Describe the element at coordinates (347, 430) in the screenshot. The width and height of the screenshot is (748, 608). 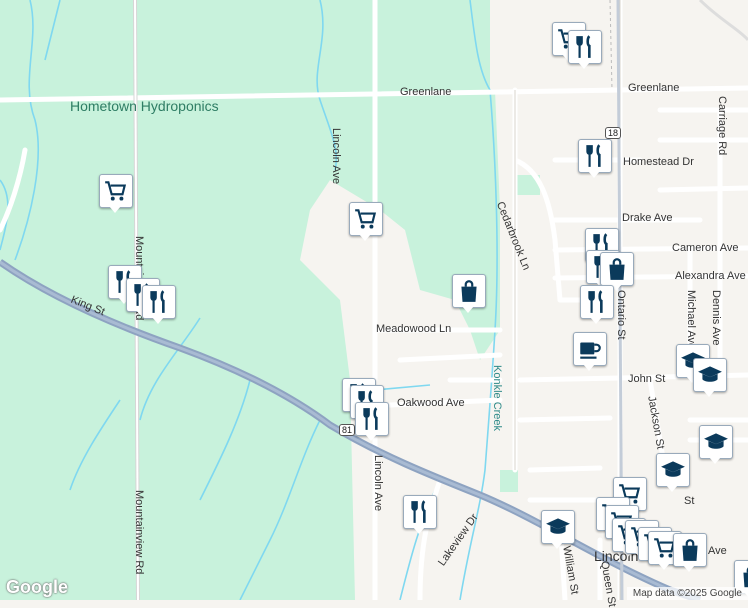
I see `route-81-shield: 81` at that location.